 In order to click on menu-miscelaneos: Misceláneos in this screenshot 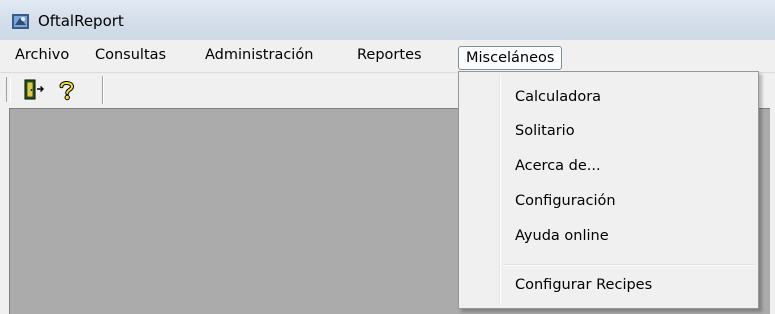, I will do `click(510, 58)`.